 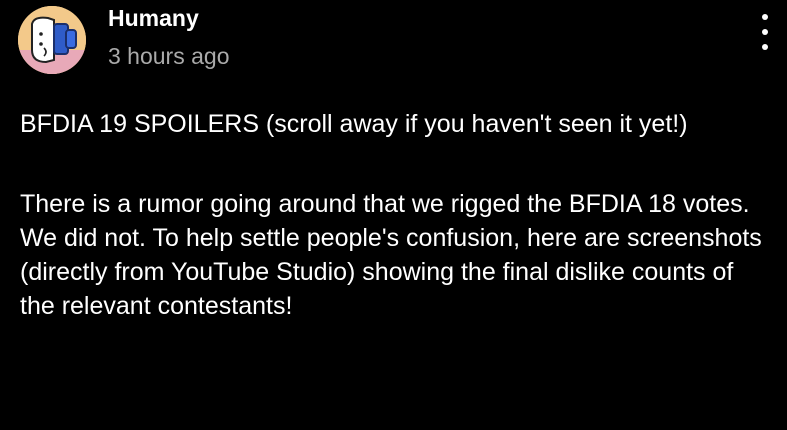 What do you see at coordinates (169, 56) in the screenshot?
I see `post-timestamp: 3 hours ago` at bounding box center [169, 56].